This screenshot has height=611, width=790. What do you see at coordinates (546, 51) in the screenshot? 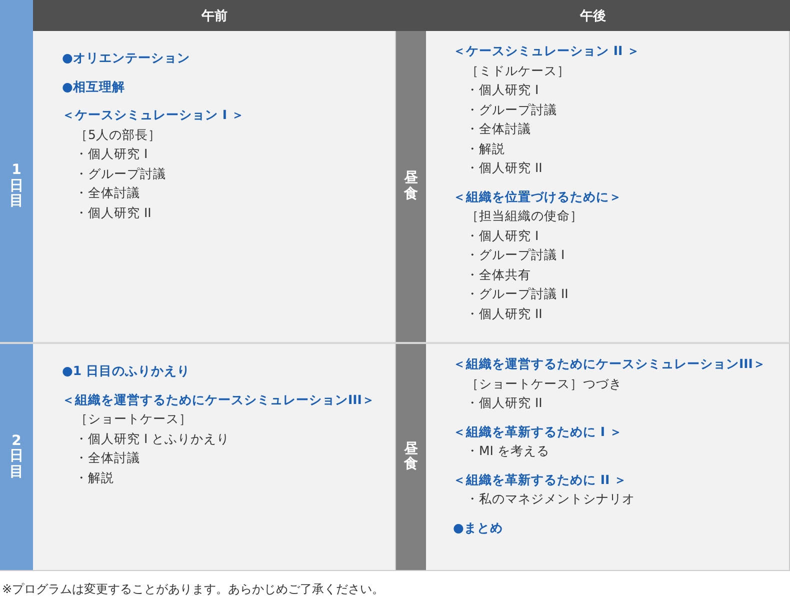
I see `section-heading: ＜ケースシミュレーション II ＞` at bounding box center [546, 51].